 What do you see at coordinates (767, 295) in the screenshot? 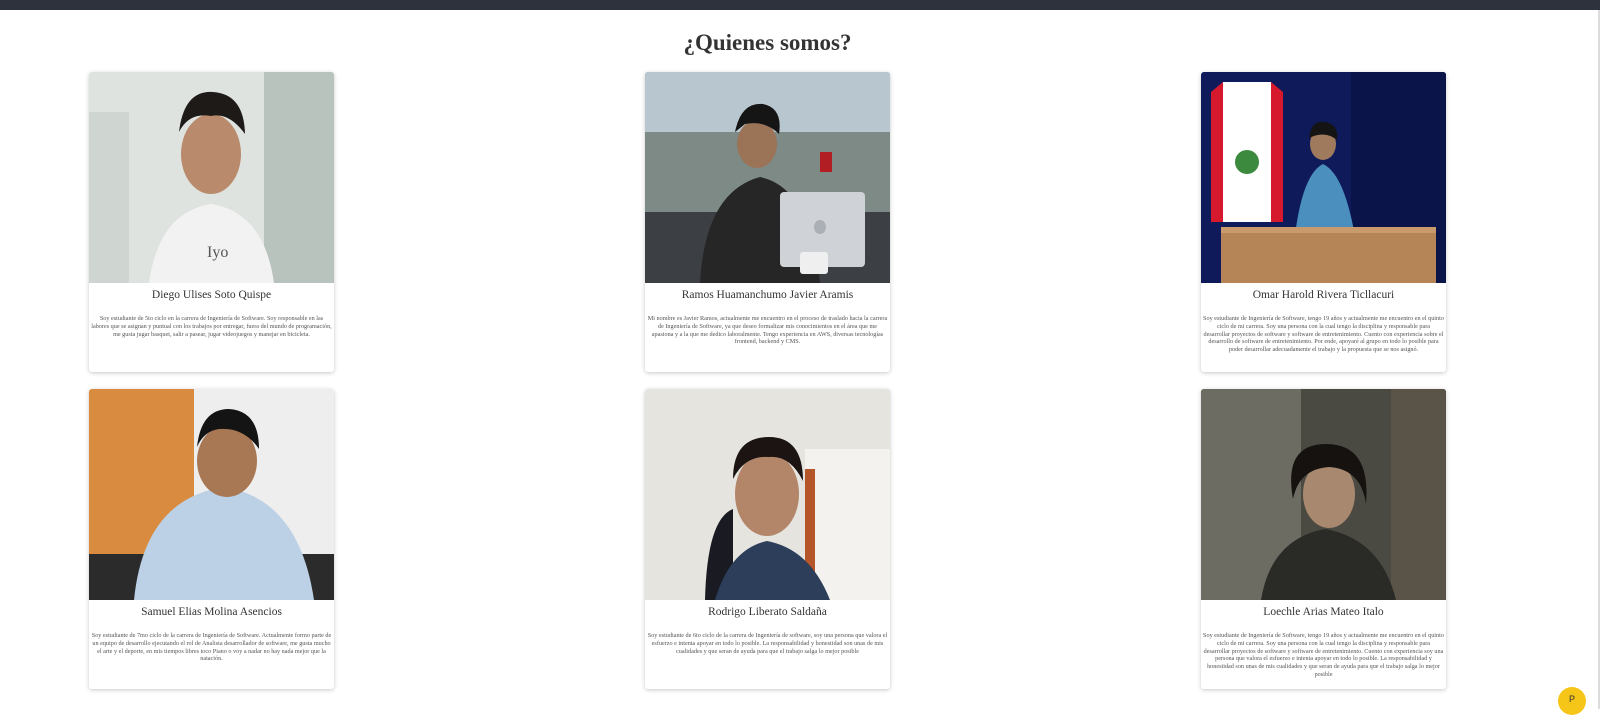
I see `member-name: Ramos Huamanchumo Javier Aramis` at bounding box center [767, 295].